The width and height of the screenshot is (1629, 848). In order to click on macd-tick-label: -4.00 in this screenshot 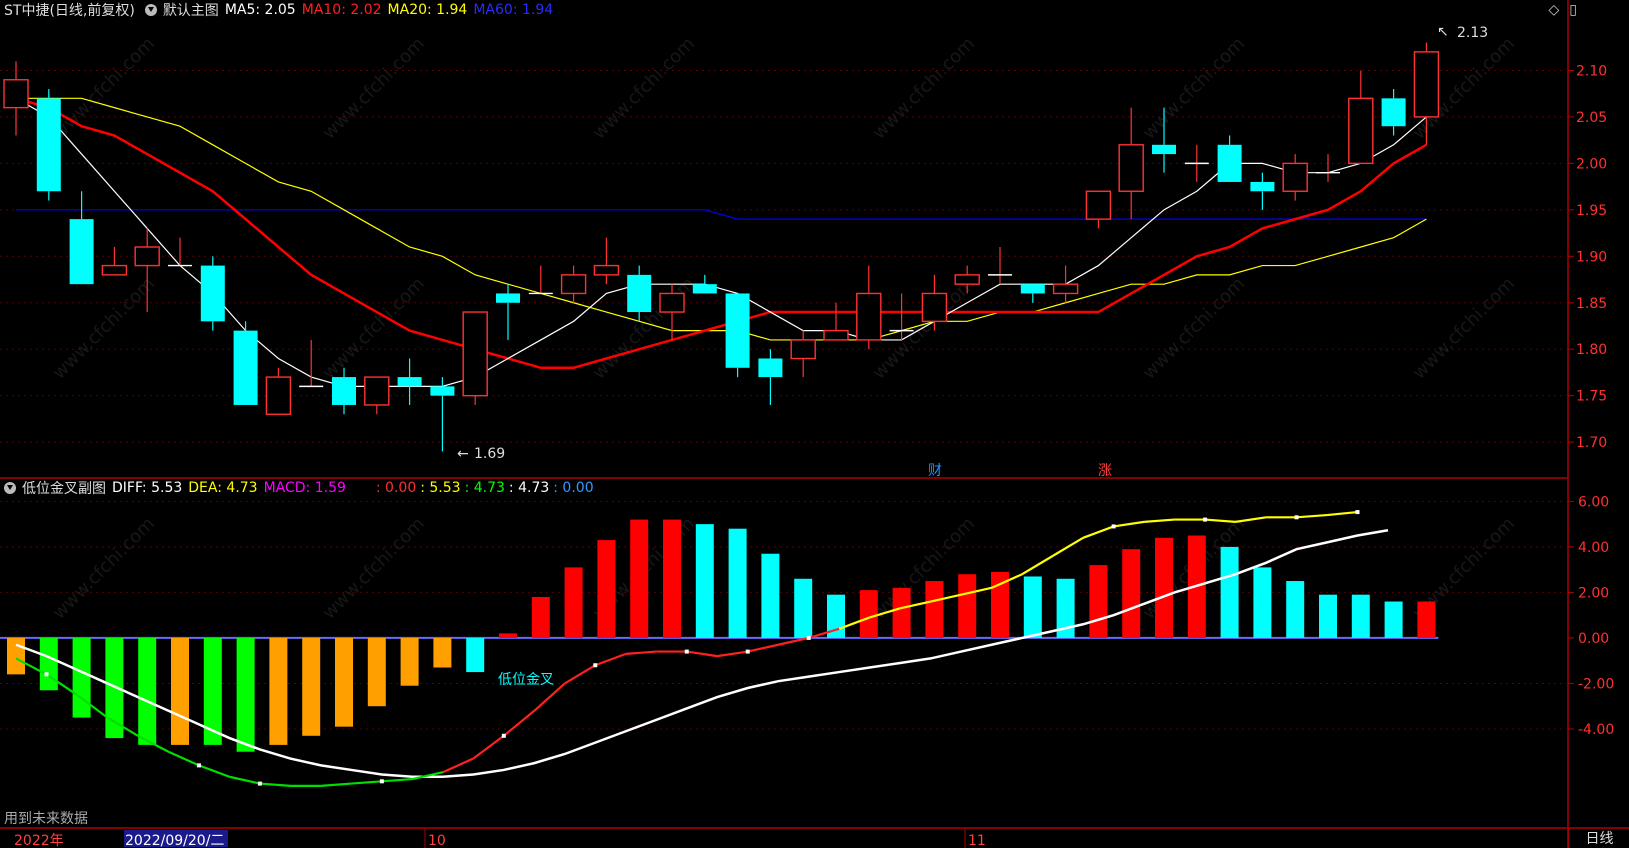, I will do `click(1596, 730)`.